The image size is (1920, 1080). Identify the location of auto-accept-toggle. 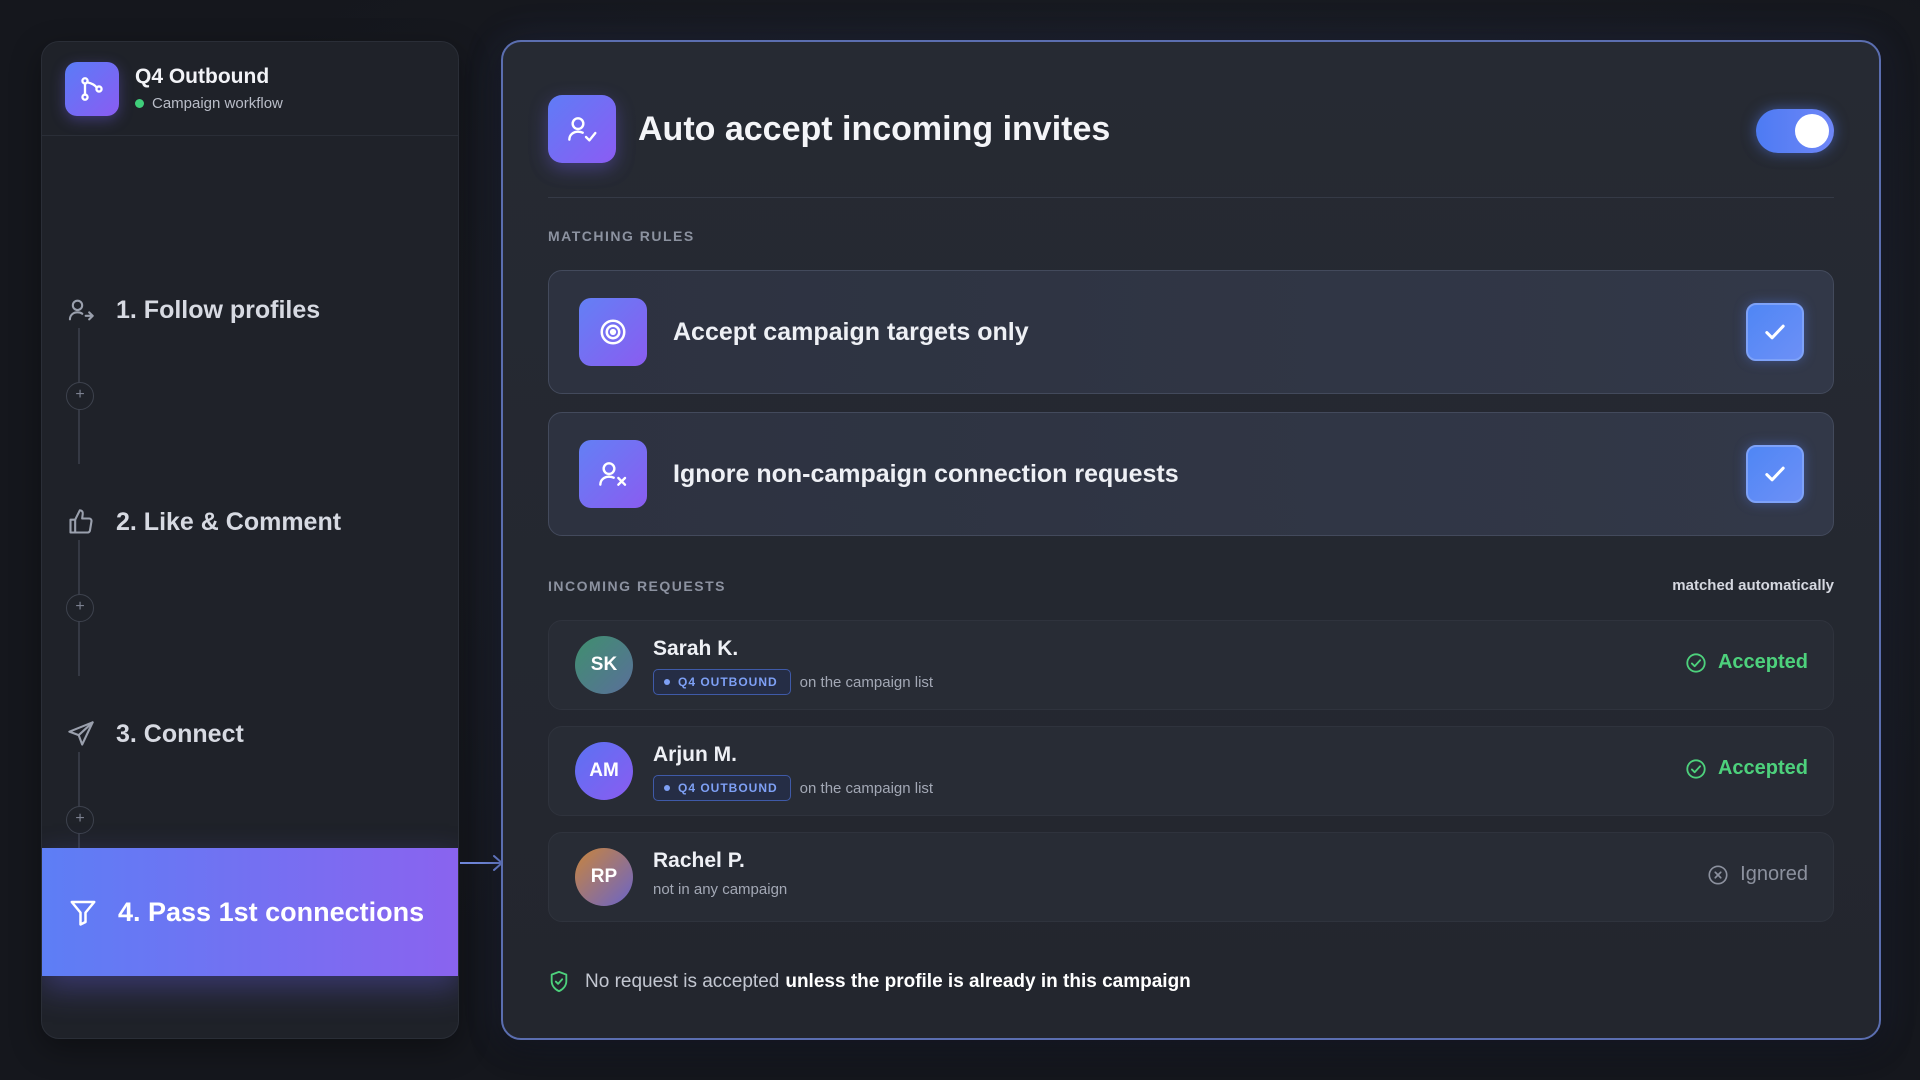
(1795, 131).